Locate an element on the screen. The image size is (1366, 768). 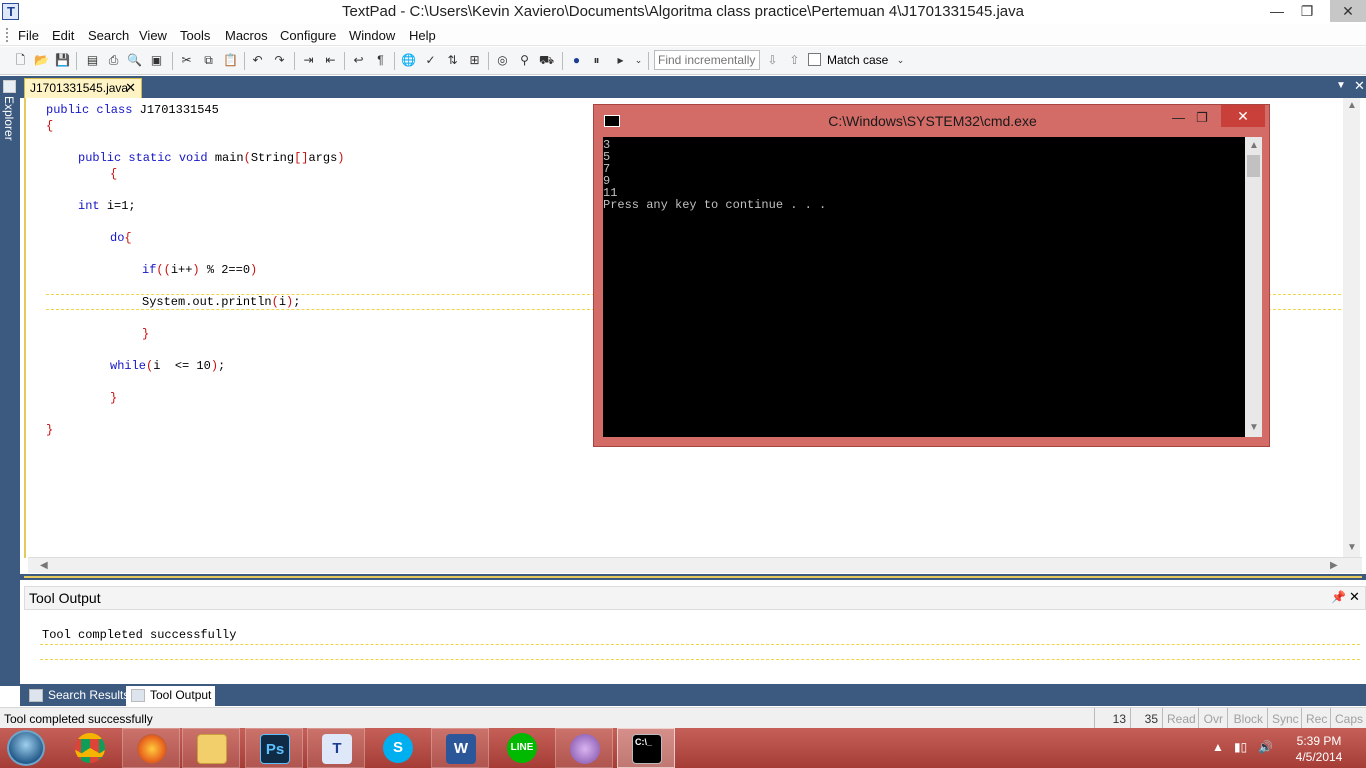
menu-tools: Tools is located at coordinates (195, 35).